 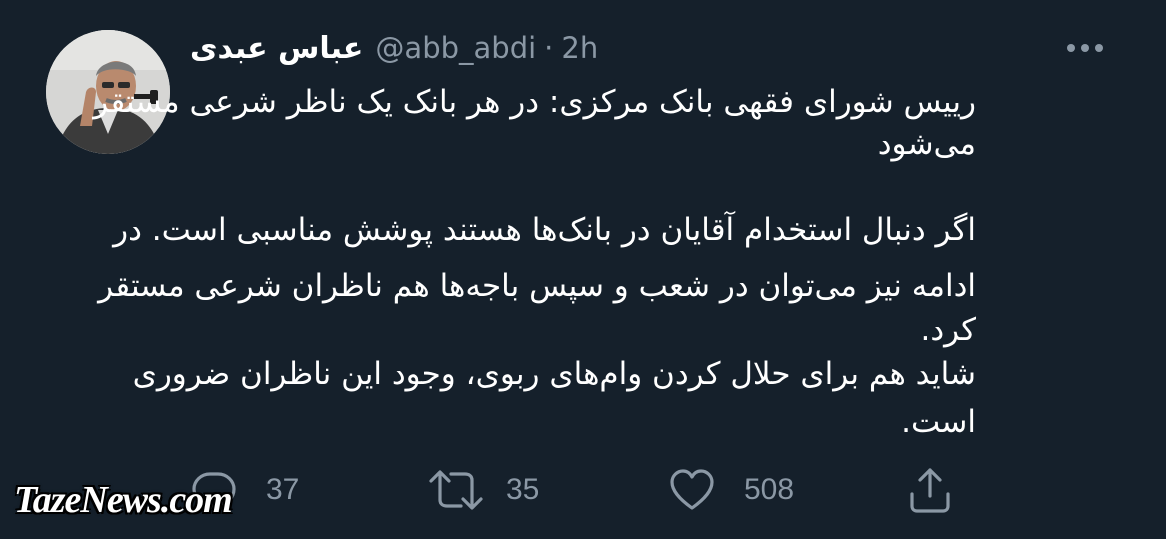 I want to click on more-options-button, so click(x=1085, y=48).